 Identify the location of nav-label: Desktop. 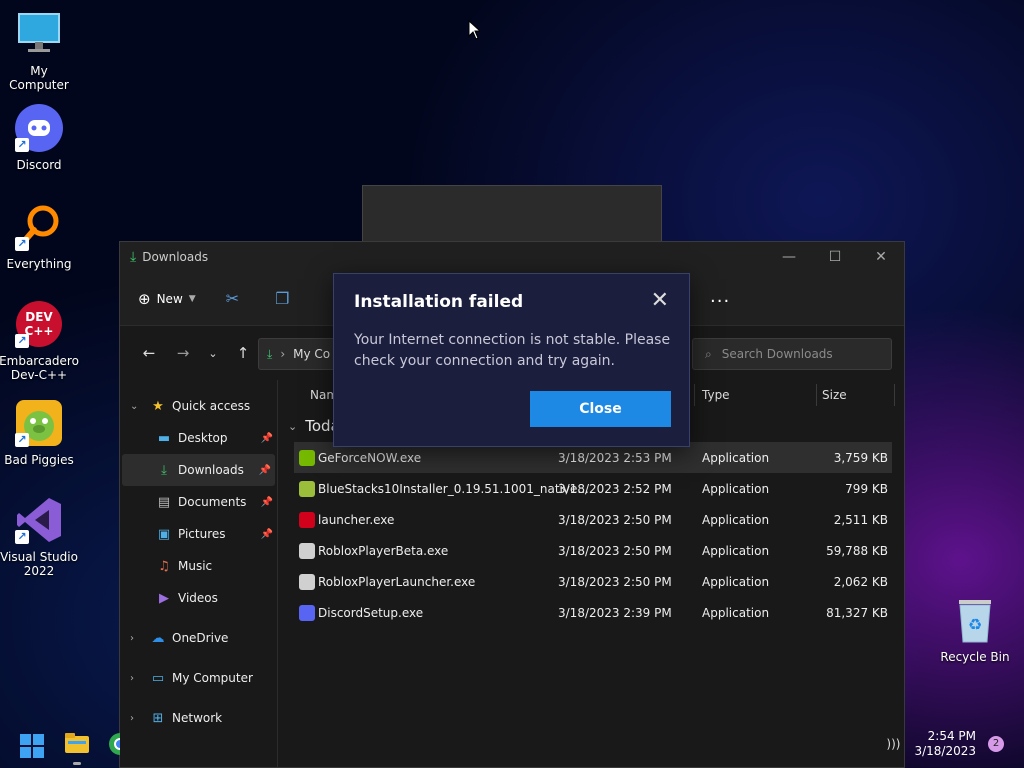
(203, 438).